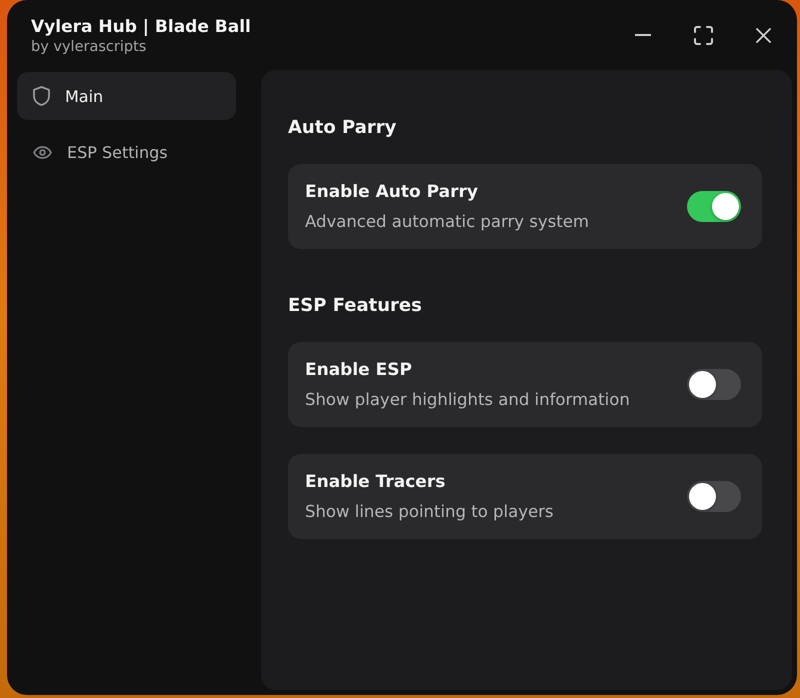 The width and height of the screenshot is (800, 698). What do you see at coordinates (429, 511) in the screenshot?
I see `option-description: Show lines pointing to players` at bounding box center [429, 511].